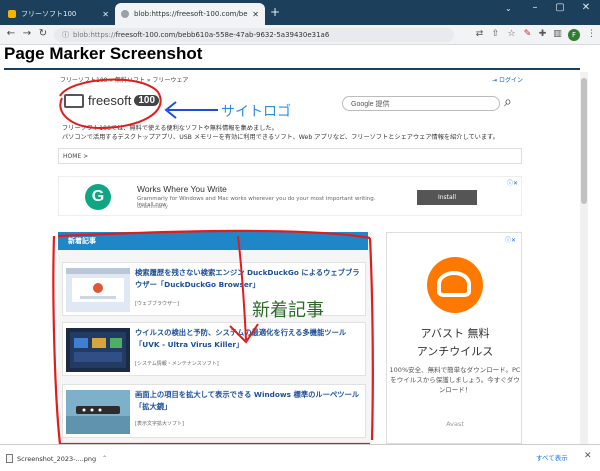 The width and height of the screenshot is (600, 471). Describe the element at coordinates (98, 197) in the screenshot. I see `grammarly-logo-icon: G` at that location.